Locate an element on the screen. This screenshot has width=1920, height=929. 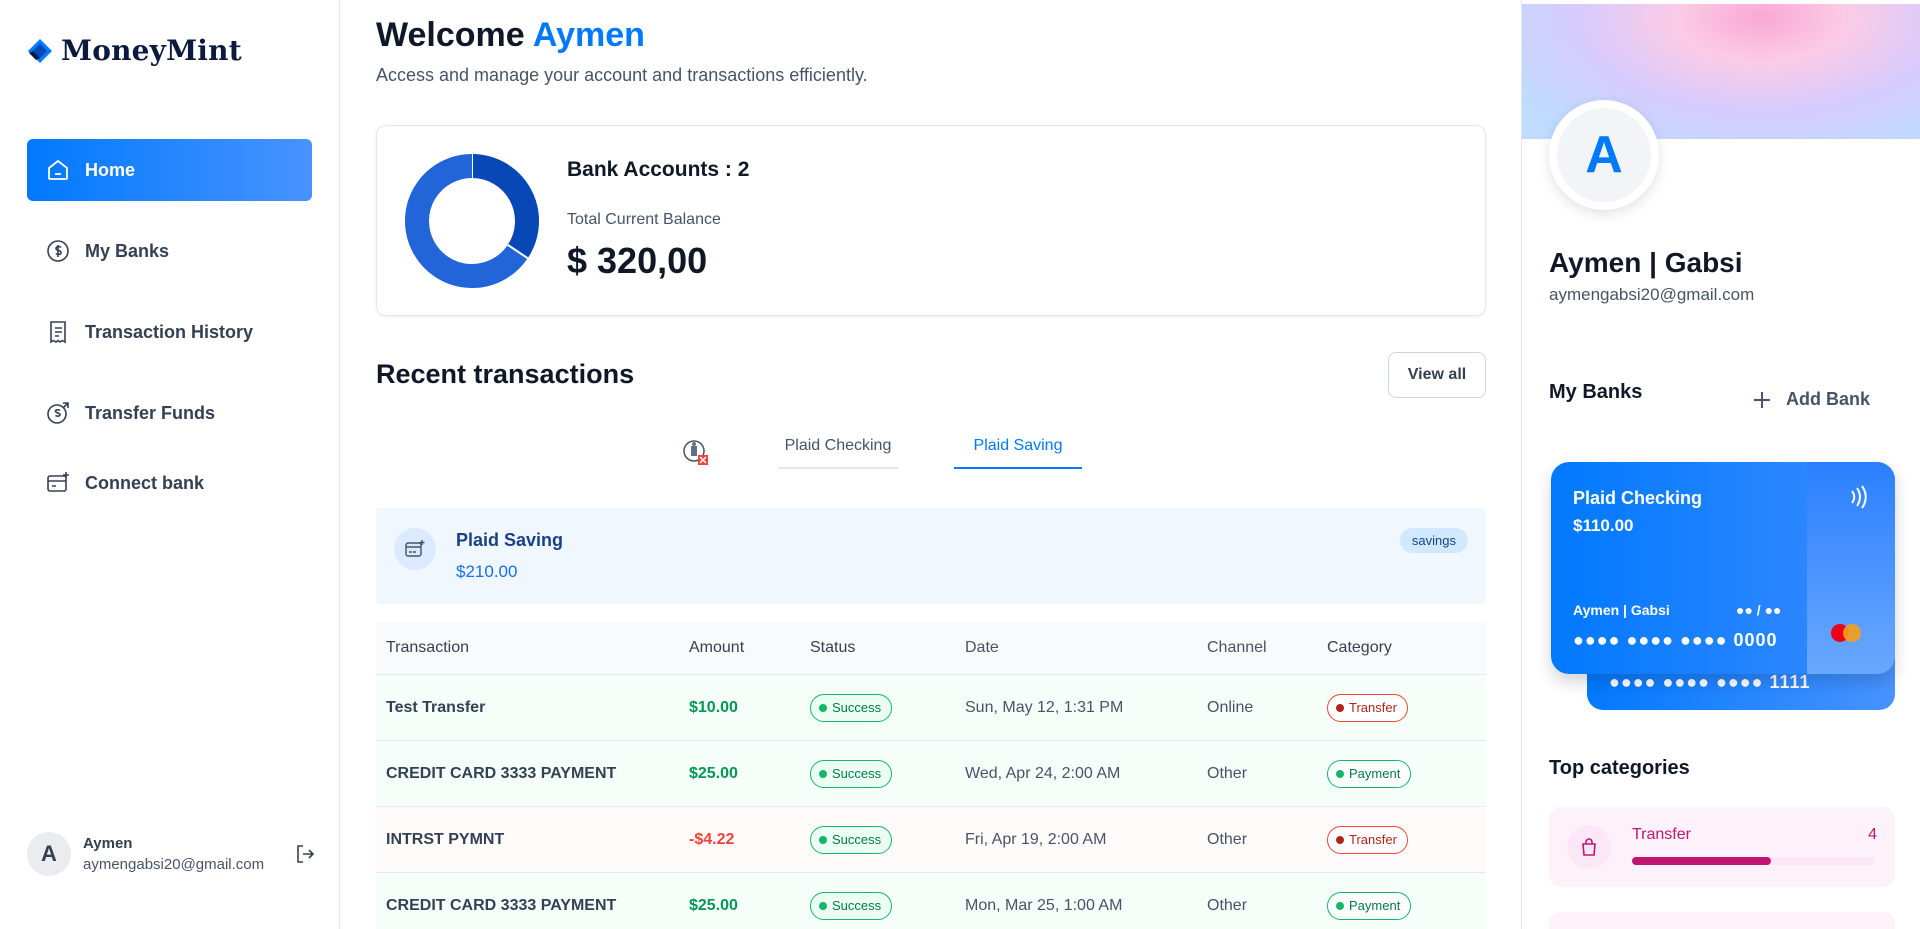
category-count: 4 is located at coordinates (1872, 834).